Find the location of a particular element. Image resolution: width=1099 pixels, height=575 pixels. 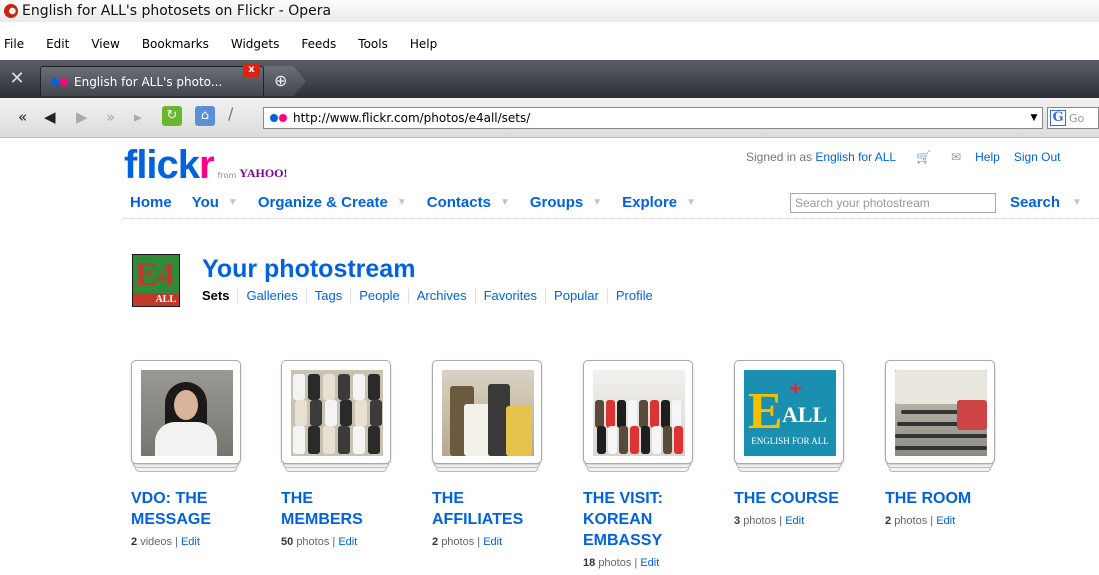

set-title: VDO: THE MESSAGE is located at coordinates (201, 509).